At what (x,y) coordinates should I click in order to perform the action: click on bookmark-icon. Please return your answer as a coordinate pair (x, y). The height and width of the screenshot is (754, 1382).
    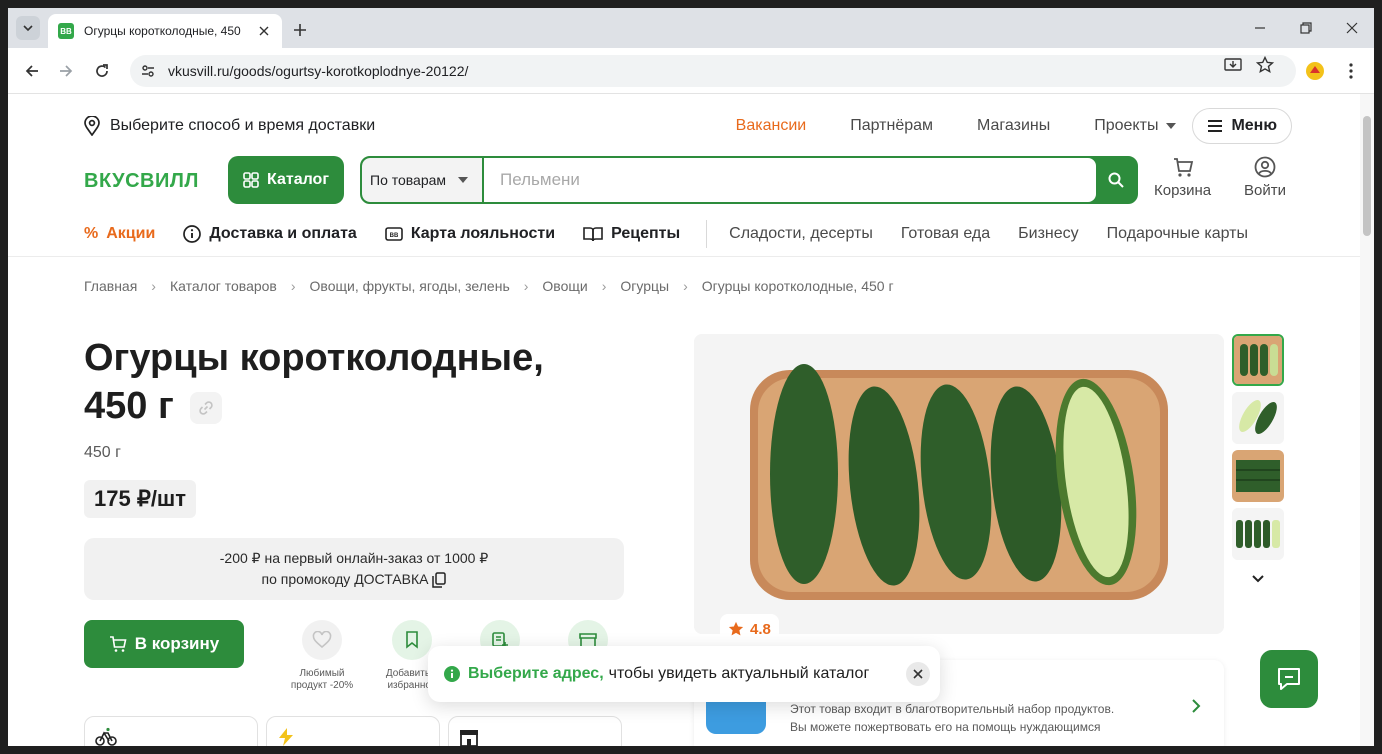
    Looking at the image, I should click on (412, 640).